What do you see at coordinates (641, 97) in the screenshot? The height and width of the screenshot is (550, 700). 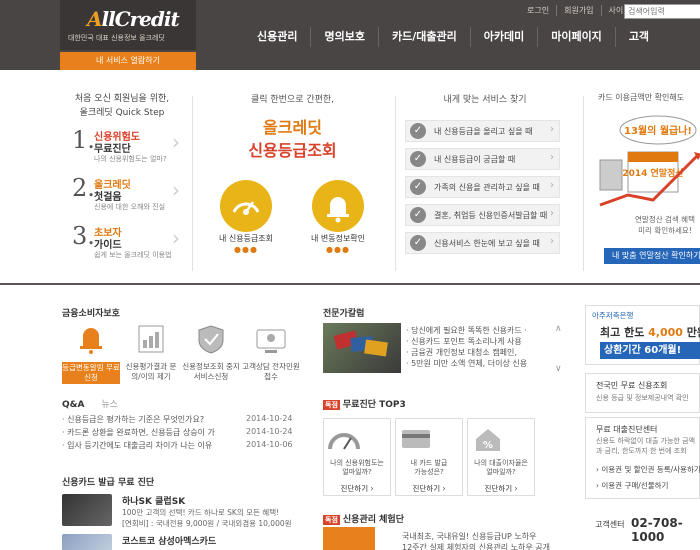 I see `tax-promo-title: 카드 이용금액만 확인해도` at bounding box center [641, 97].